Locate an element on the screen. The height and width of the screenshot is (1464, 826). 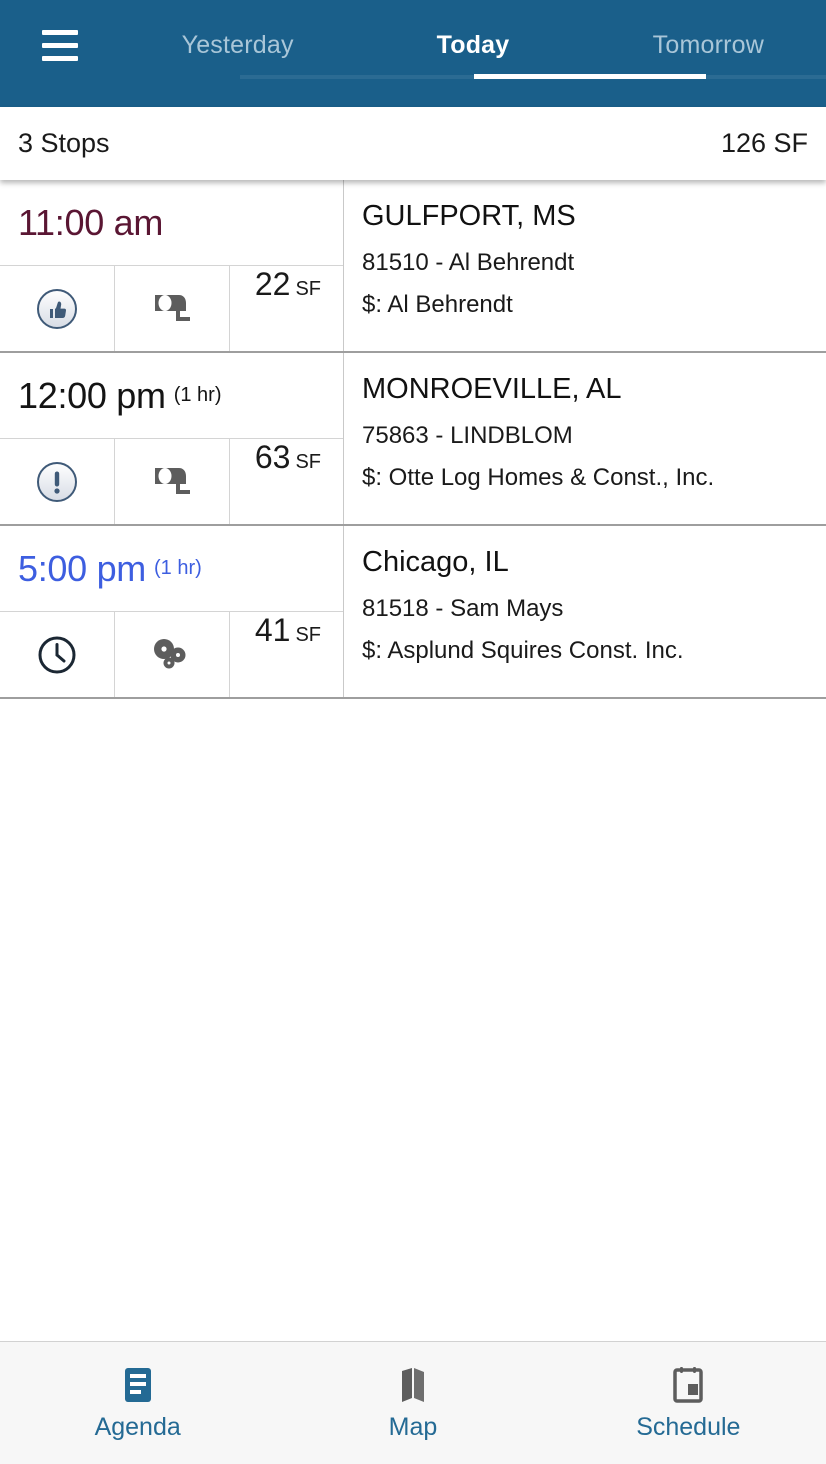
stop-time: 11:00 am is located at coordinates (91, 222).